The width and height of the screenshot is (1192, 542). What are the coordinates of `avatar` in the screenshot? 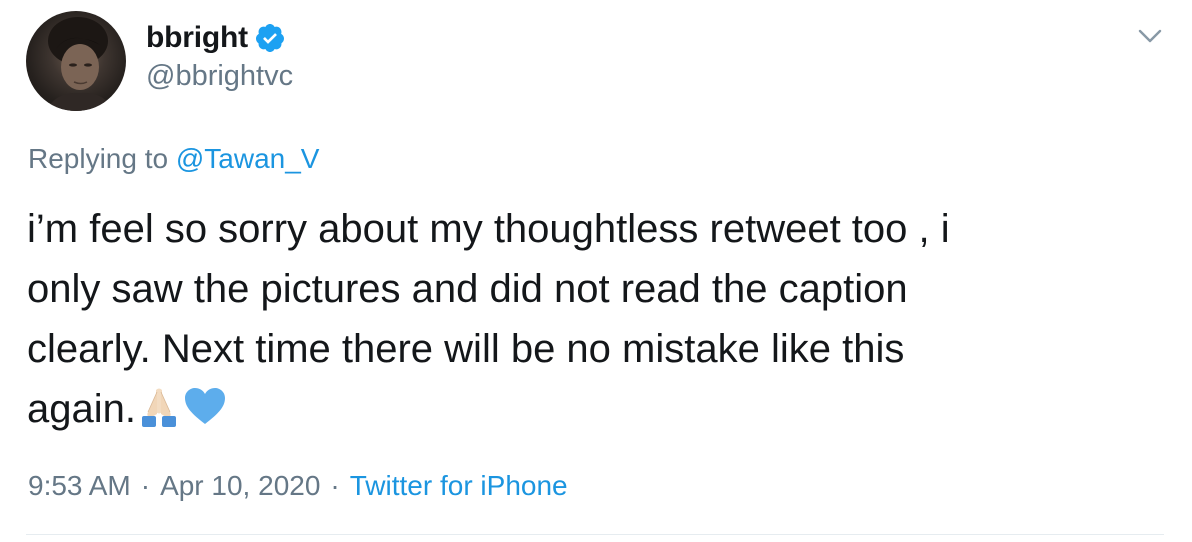 It's located at (76, 61).